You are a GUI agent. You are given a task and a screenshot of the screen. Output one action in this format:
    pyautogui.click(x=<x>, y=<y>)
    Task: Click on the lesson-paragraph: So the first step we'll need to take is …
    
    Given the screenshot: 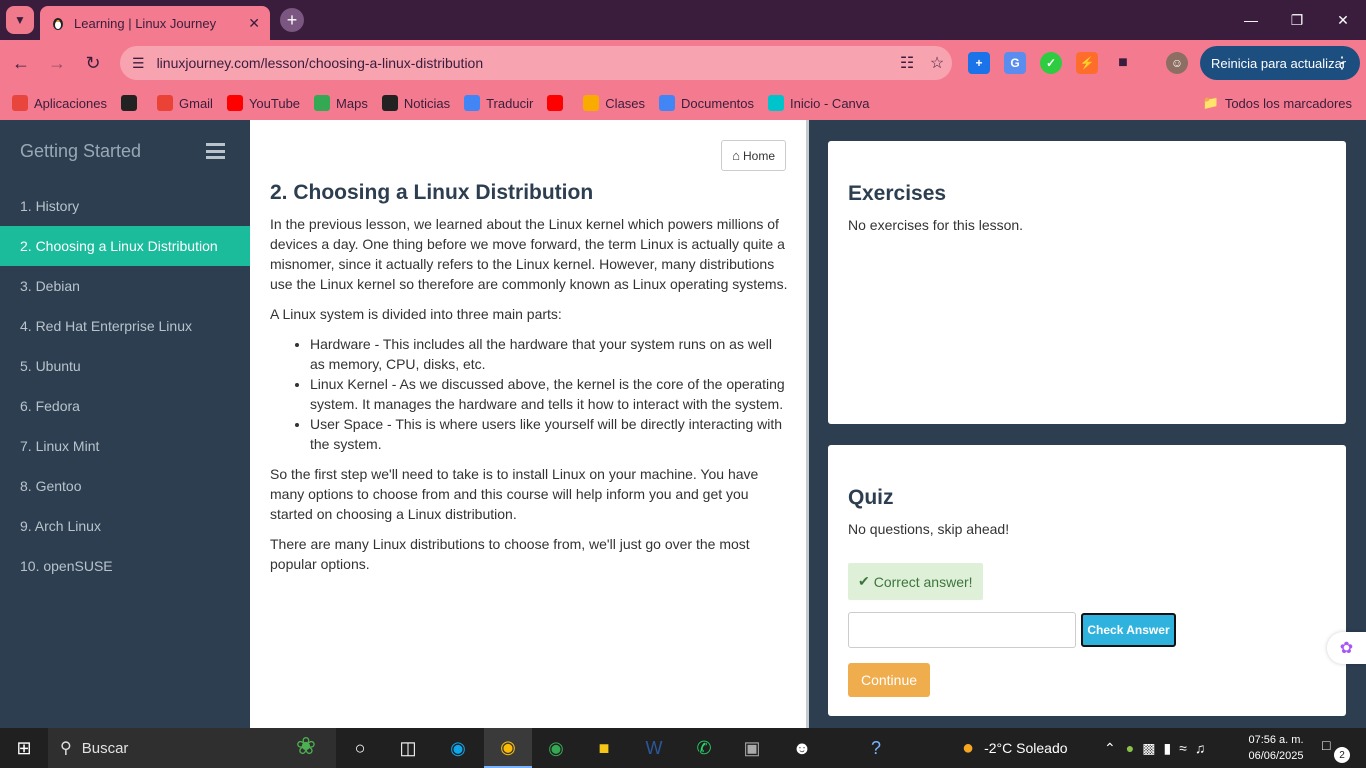 What is the action you would take?
    pyautogui.click(x=514, y=494)
    